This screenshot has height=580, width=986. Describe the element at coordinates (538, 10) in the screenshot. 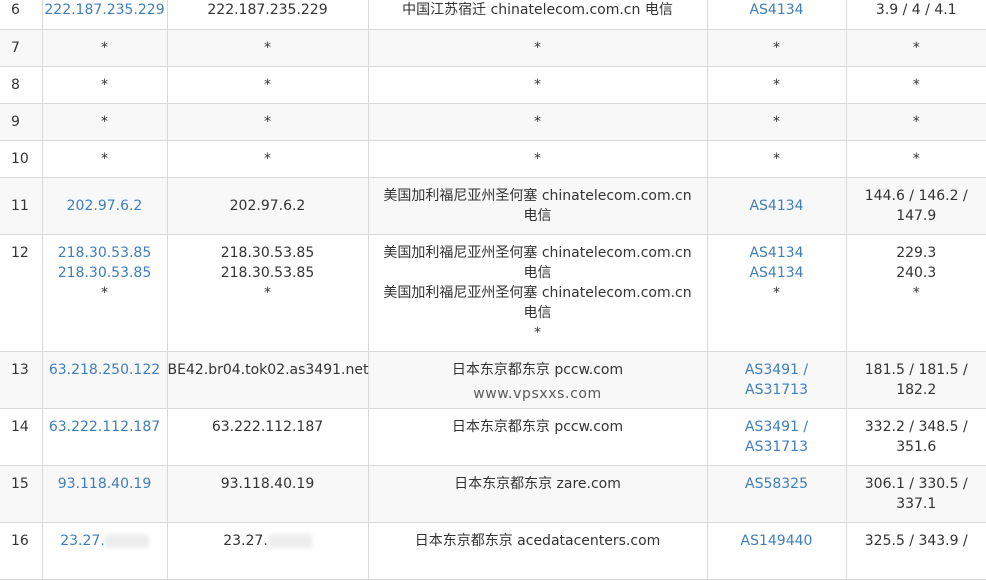

I see `location: 中国江苏宿迁 chinatelecom.com.cn 电信` at that location.